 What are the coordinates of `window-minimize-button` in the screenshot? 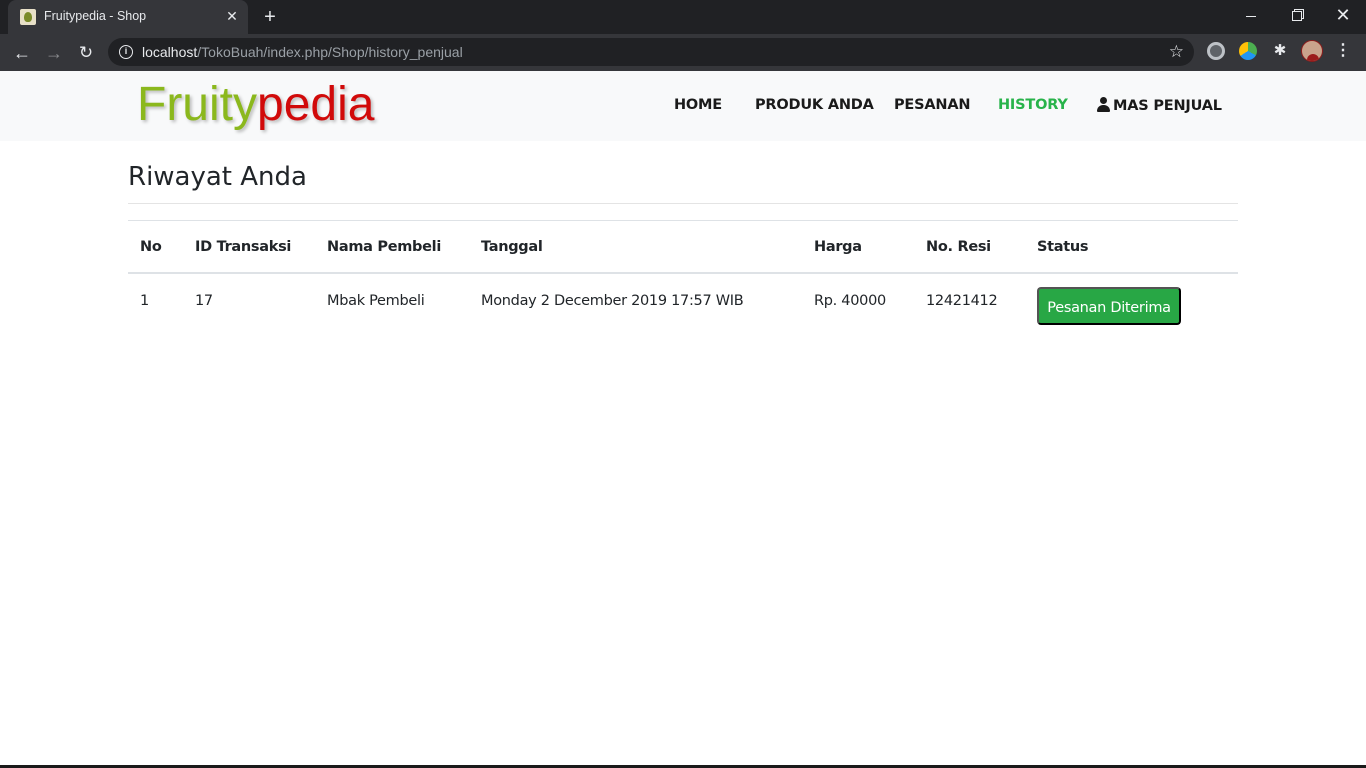 It's located at (1251, 15).